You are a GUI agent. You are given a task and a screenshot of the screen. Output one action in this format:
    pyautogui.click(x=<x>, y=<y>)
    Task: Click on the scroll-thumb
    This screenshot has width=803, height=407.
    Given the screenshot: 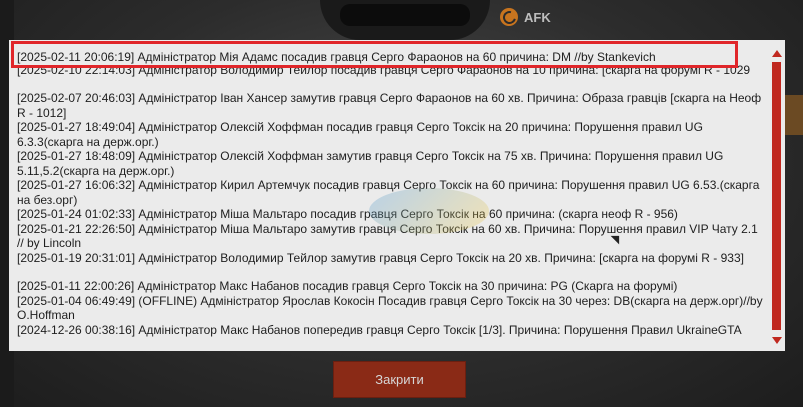 What is the action you would take?
    pyautogui.click(x=776, y=196)
    